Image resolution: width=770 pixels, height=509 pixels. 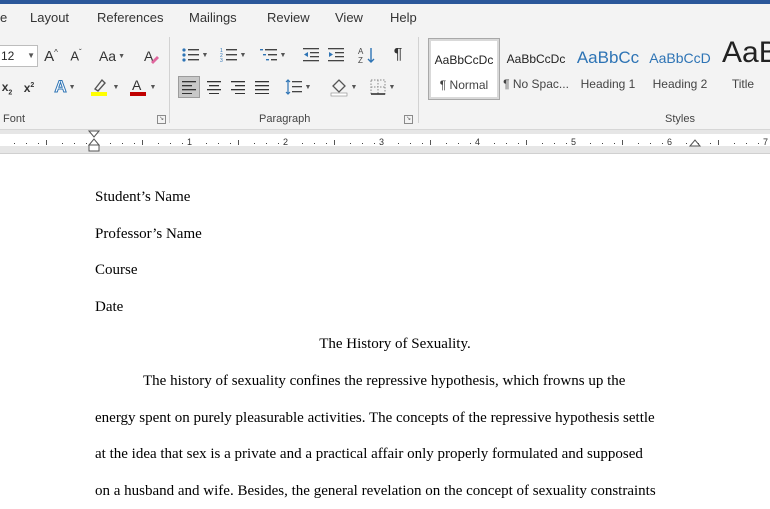 I want to click on paragraph-dialog-launcher-icon: ↘, so click(x=408, y=119).